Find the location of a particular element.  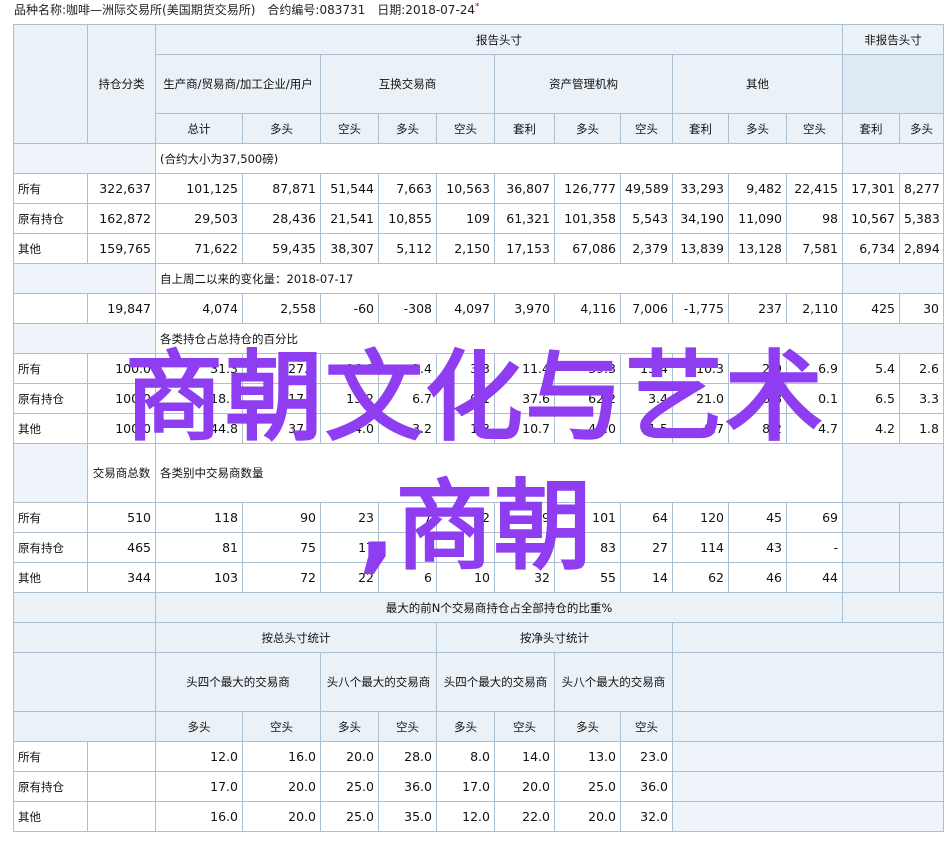

value-cell: 8,277 is located at coordinates (921, 188).